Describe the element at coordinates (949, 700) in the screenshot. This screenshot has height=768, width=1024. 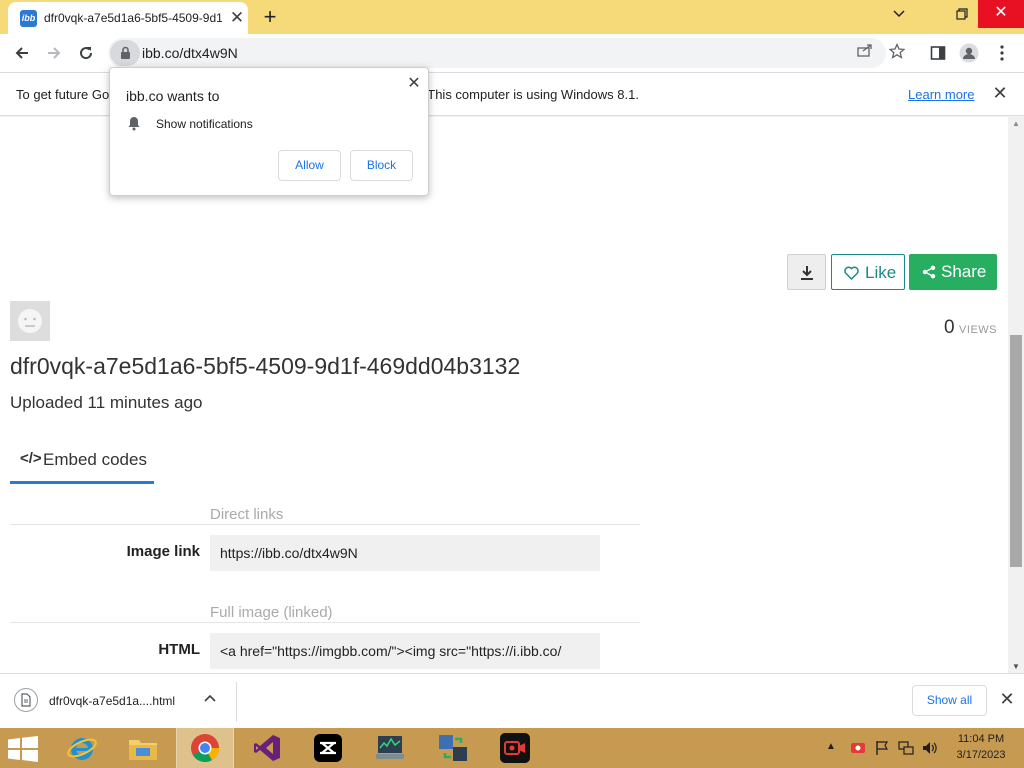
I see `show-all-button: Show all` at that location.